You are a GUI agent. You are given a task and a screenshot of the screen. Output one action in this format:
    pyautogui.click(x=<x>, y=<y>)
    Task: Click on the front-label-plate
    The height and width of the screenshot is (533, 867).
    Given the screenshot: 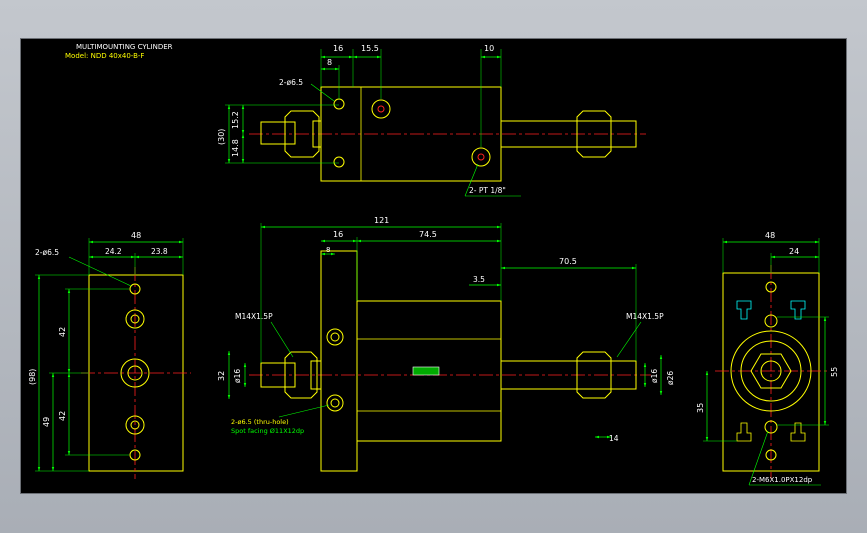 What is the action you would take?
    pyautogui.click(x=426, y=371)
    